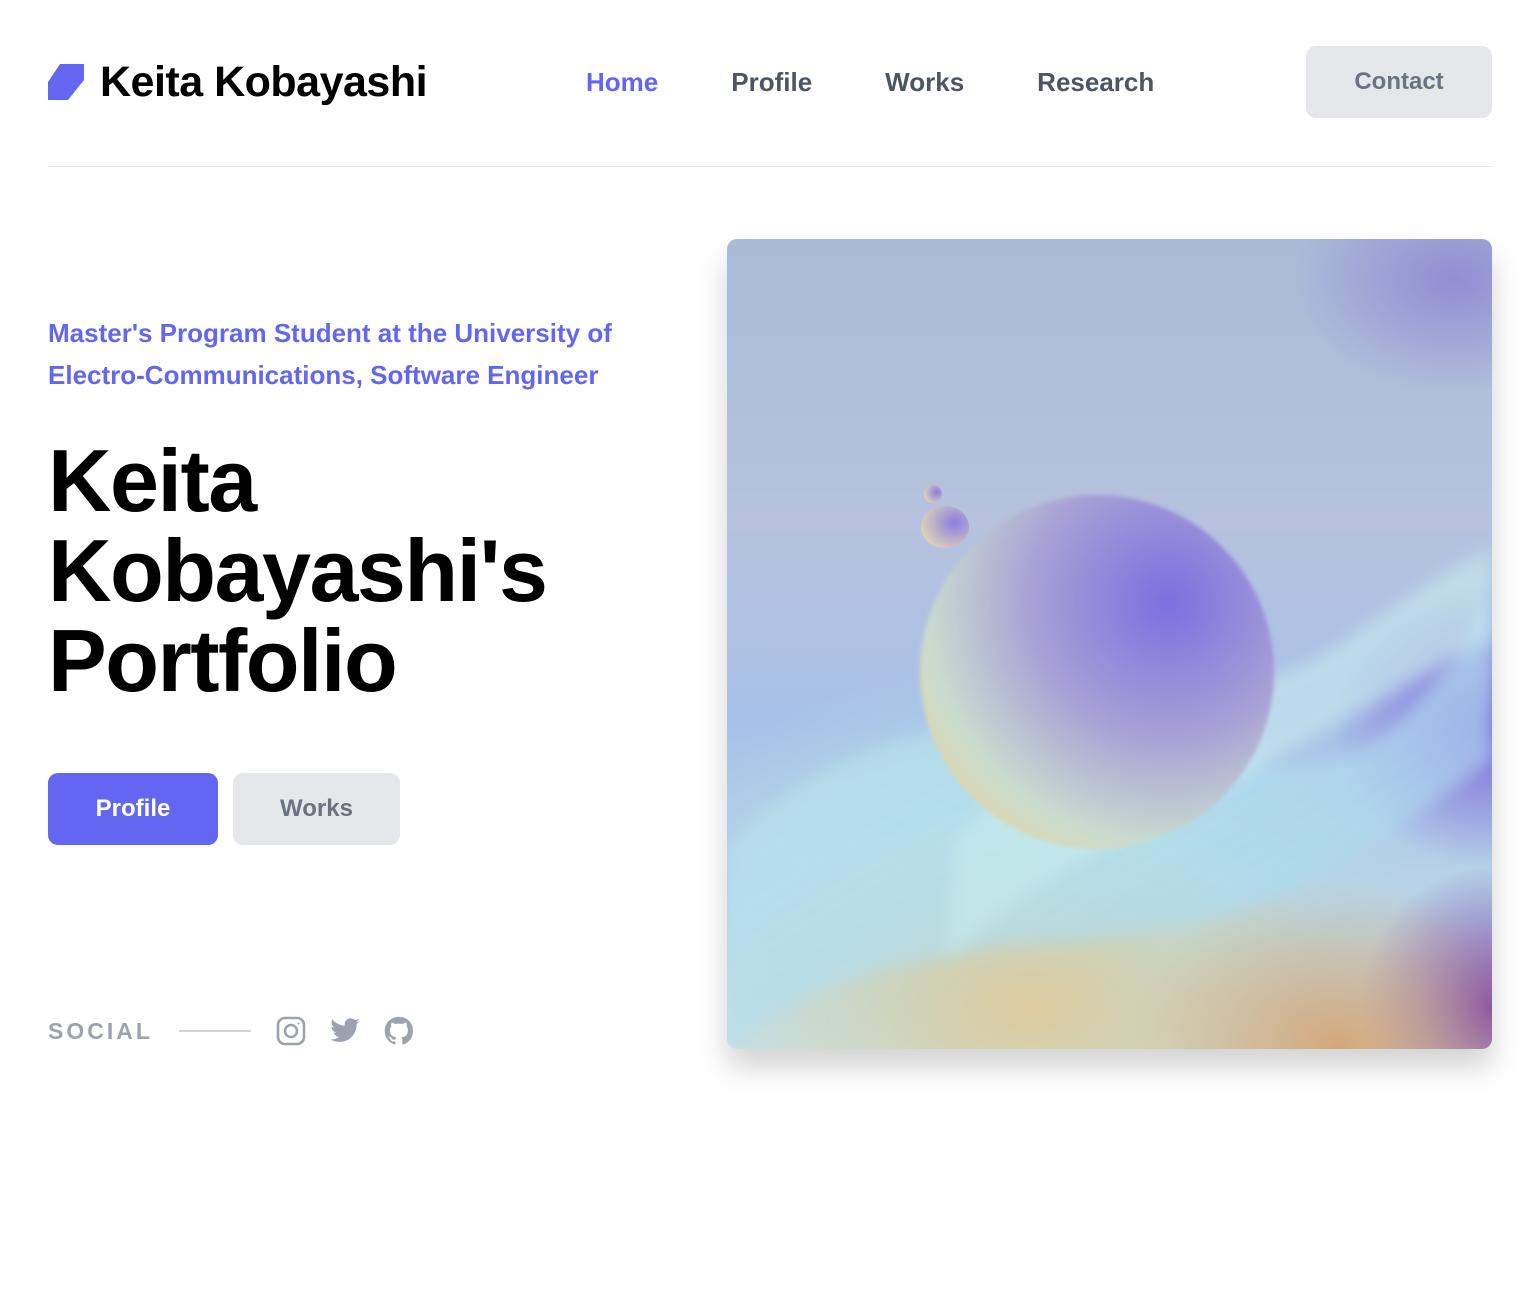 The height and width of the screenshot is (1298, 1540). Describe the element at coordinates (66, 82) in the screenshot. I see `logo-parallelogram-icon` at that location.